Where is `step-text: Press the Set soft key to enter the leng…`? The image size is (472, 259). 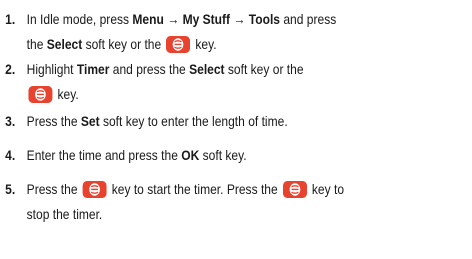 step-text: Press the Set soft key to enter the leng… is located at coordinates (248, 121).